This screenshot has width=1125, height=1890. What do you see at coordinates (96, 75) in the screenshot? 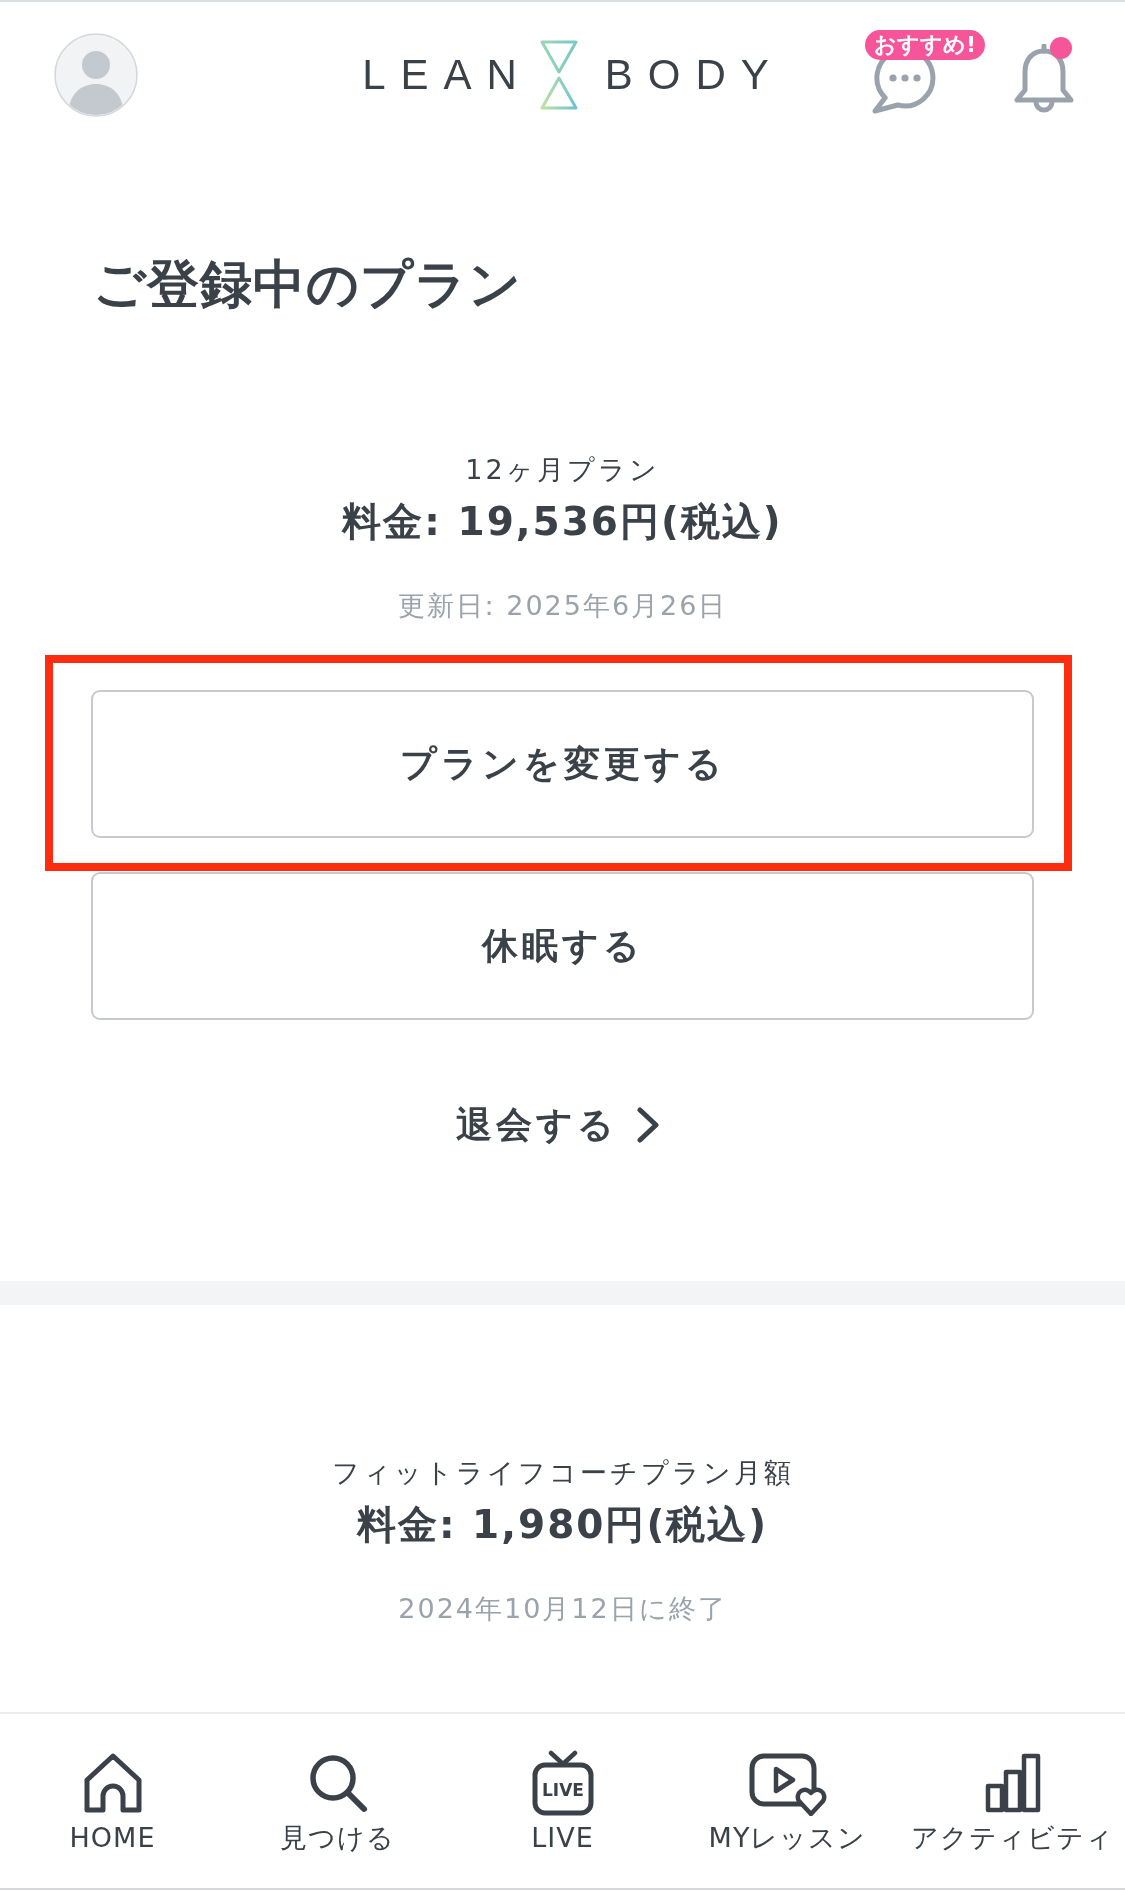
I see `avatar-icon` at bounding box center [96, 75].